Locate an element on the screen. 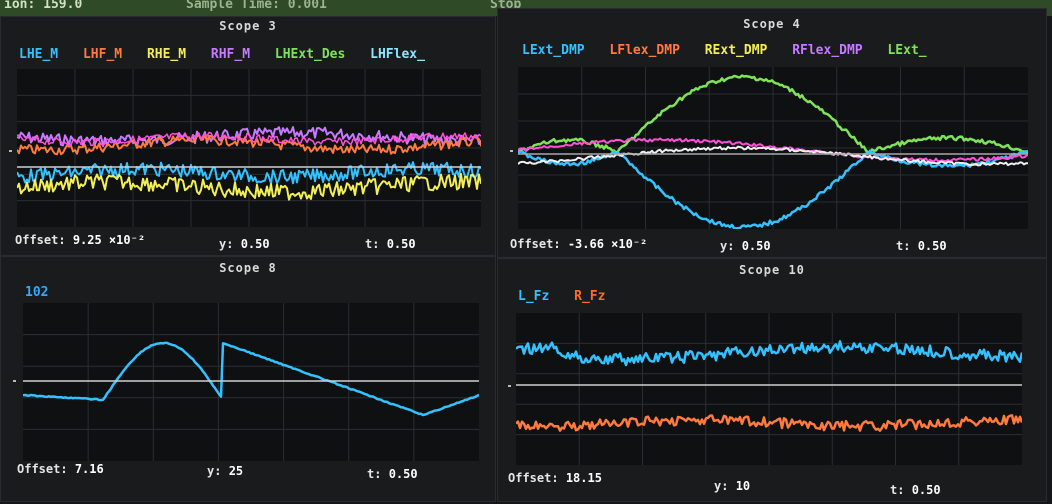 The width and height of the screenshot is (1052, 504). scope-8-traces is located at coordinates (251, 382).